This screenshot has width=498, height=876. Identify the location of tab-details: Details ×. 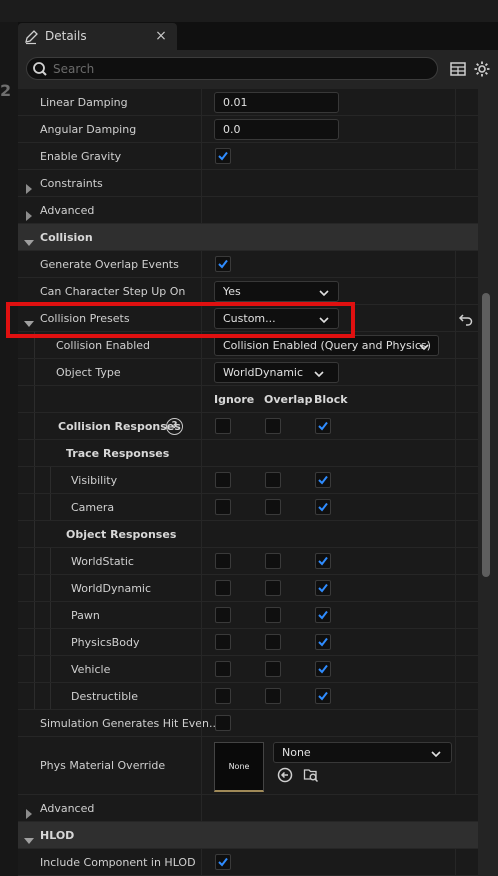
(97, 36).